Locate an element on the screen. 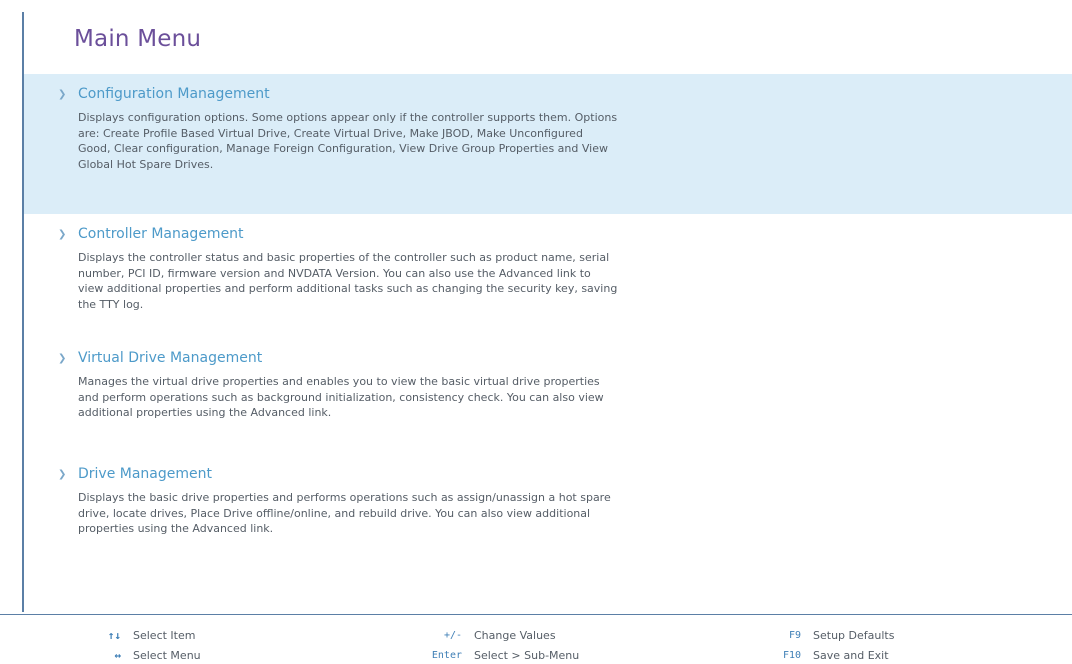 The image size is (1072, 664). hint-select-item: ↑↓ Select Item is located at coordinates (152, 636).